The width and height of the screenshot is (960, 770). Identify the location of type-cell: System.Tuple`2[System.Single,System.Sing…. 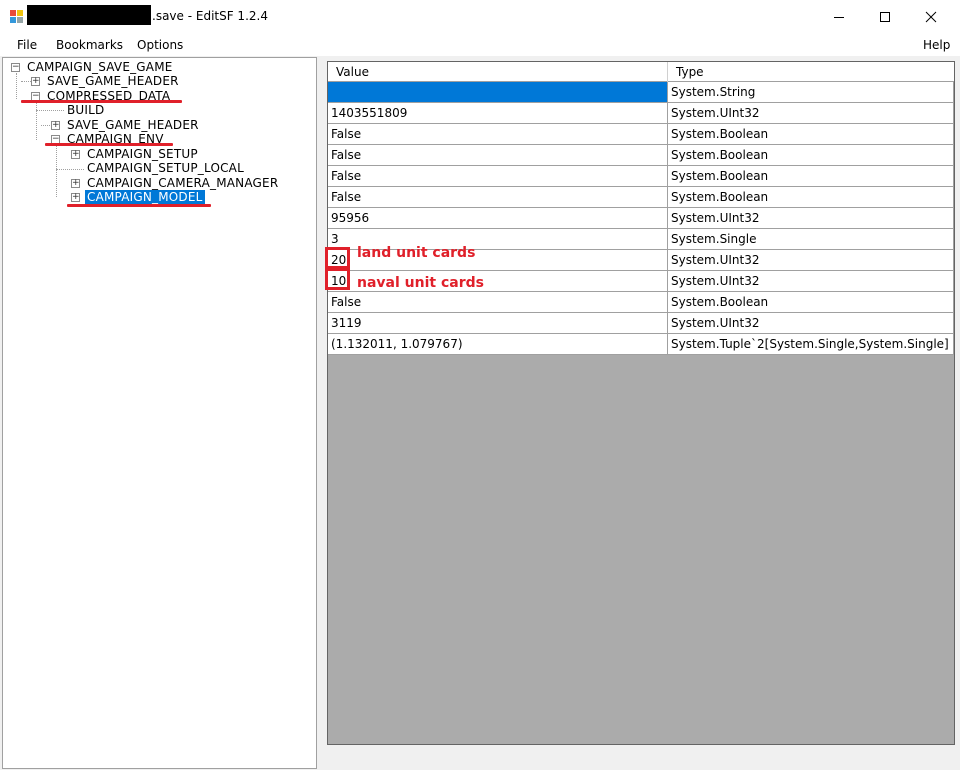
(811, 344).